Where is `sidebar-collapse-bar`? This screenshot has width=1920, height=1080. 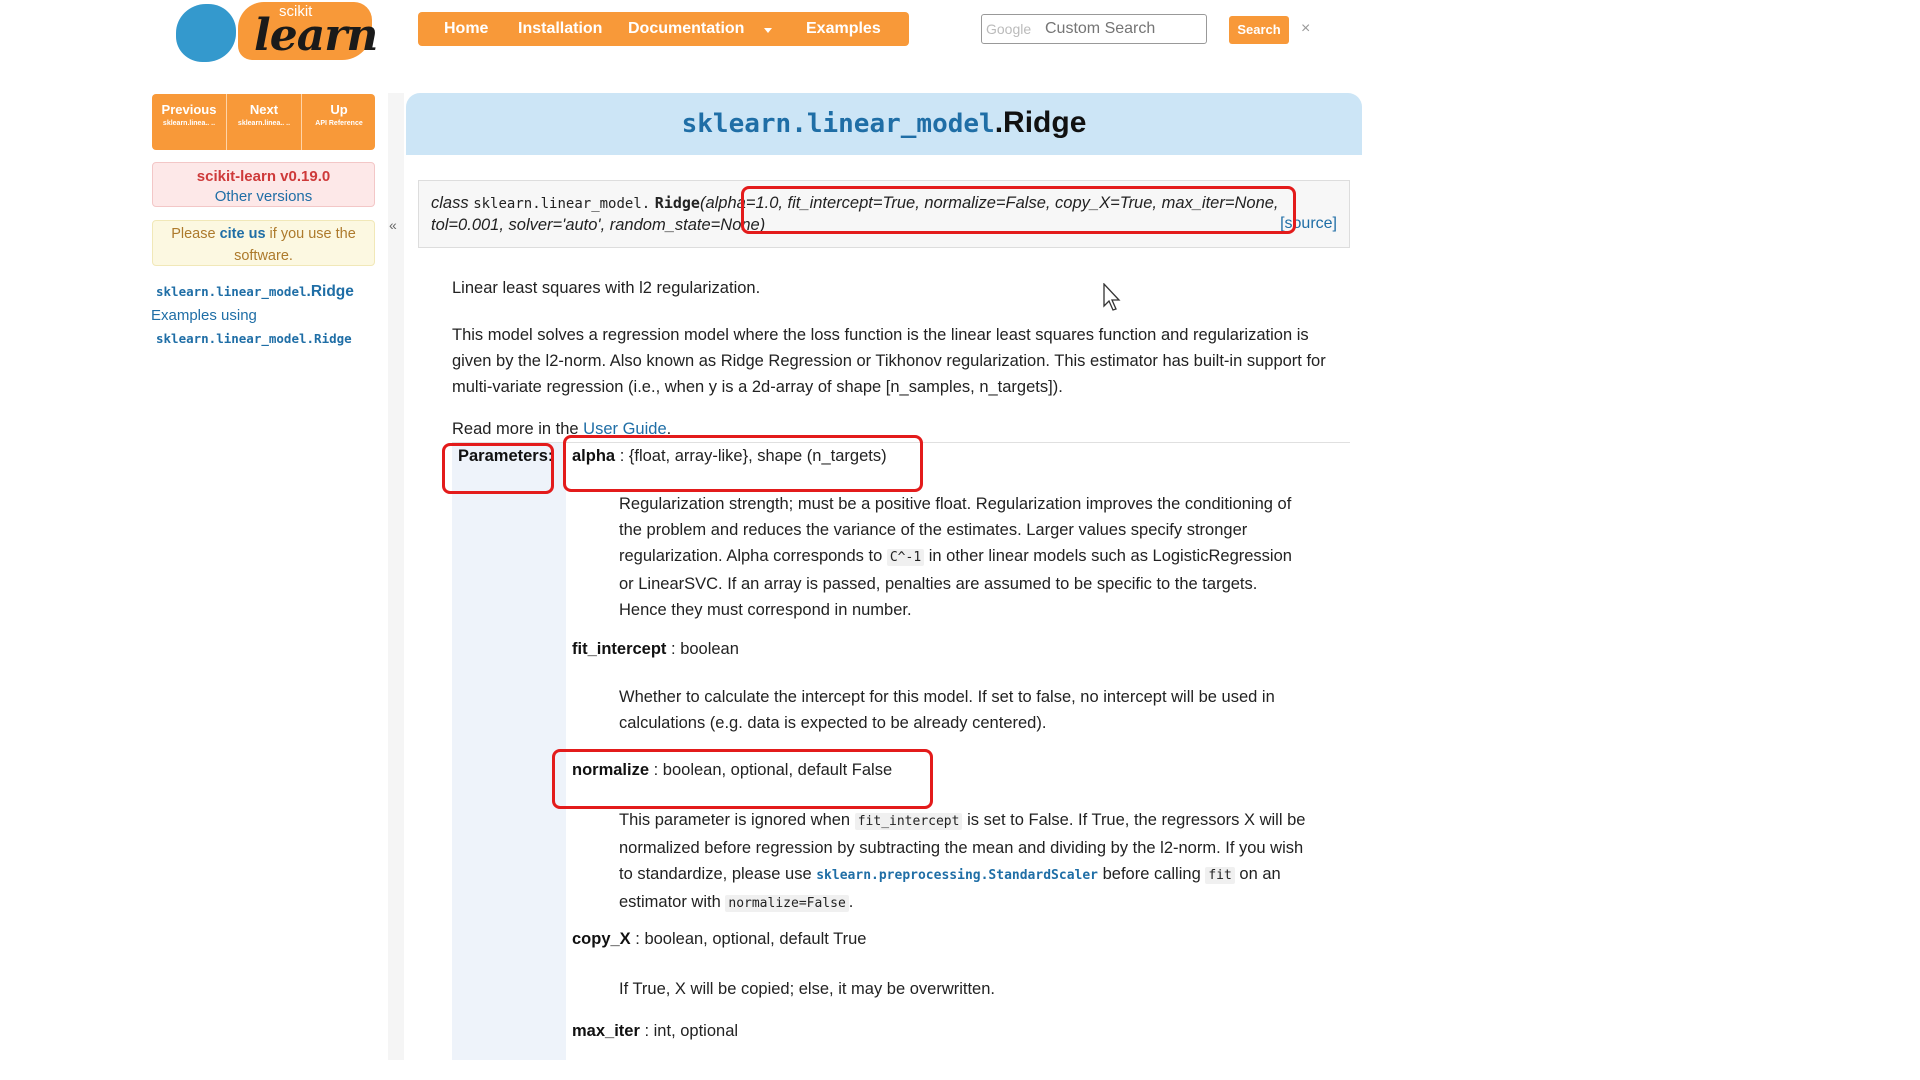
sidebar-collapse-bar is located at coordinates (396, 576).